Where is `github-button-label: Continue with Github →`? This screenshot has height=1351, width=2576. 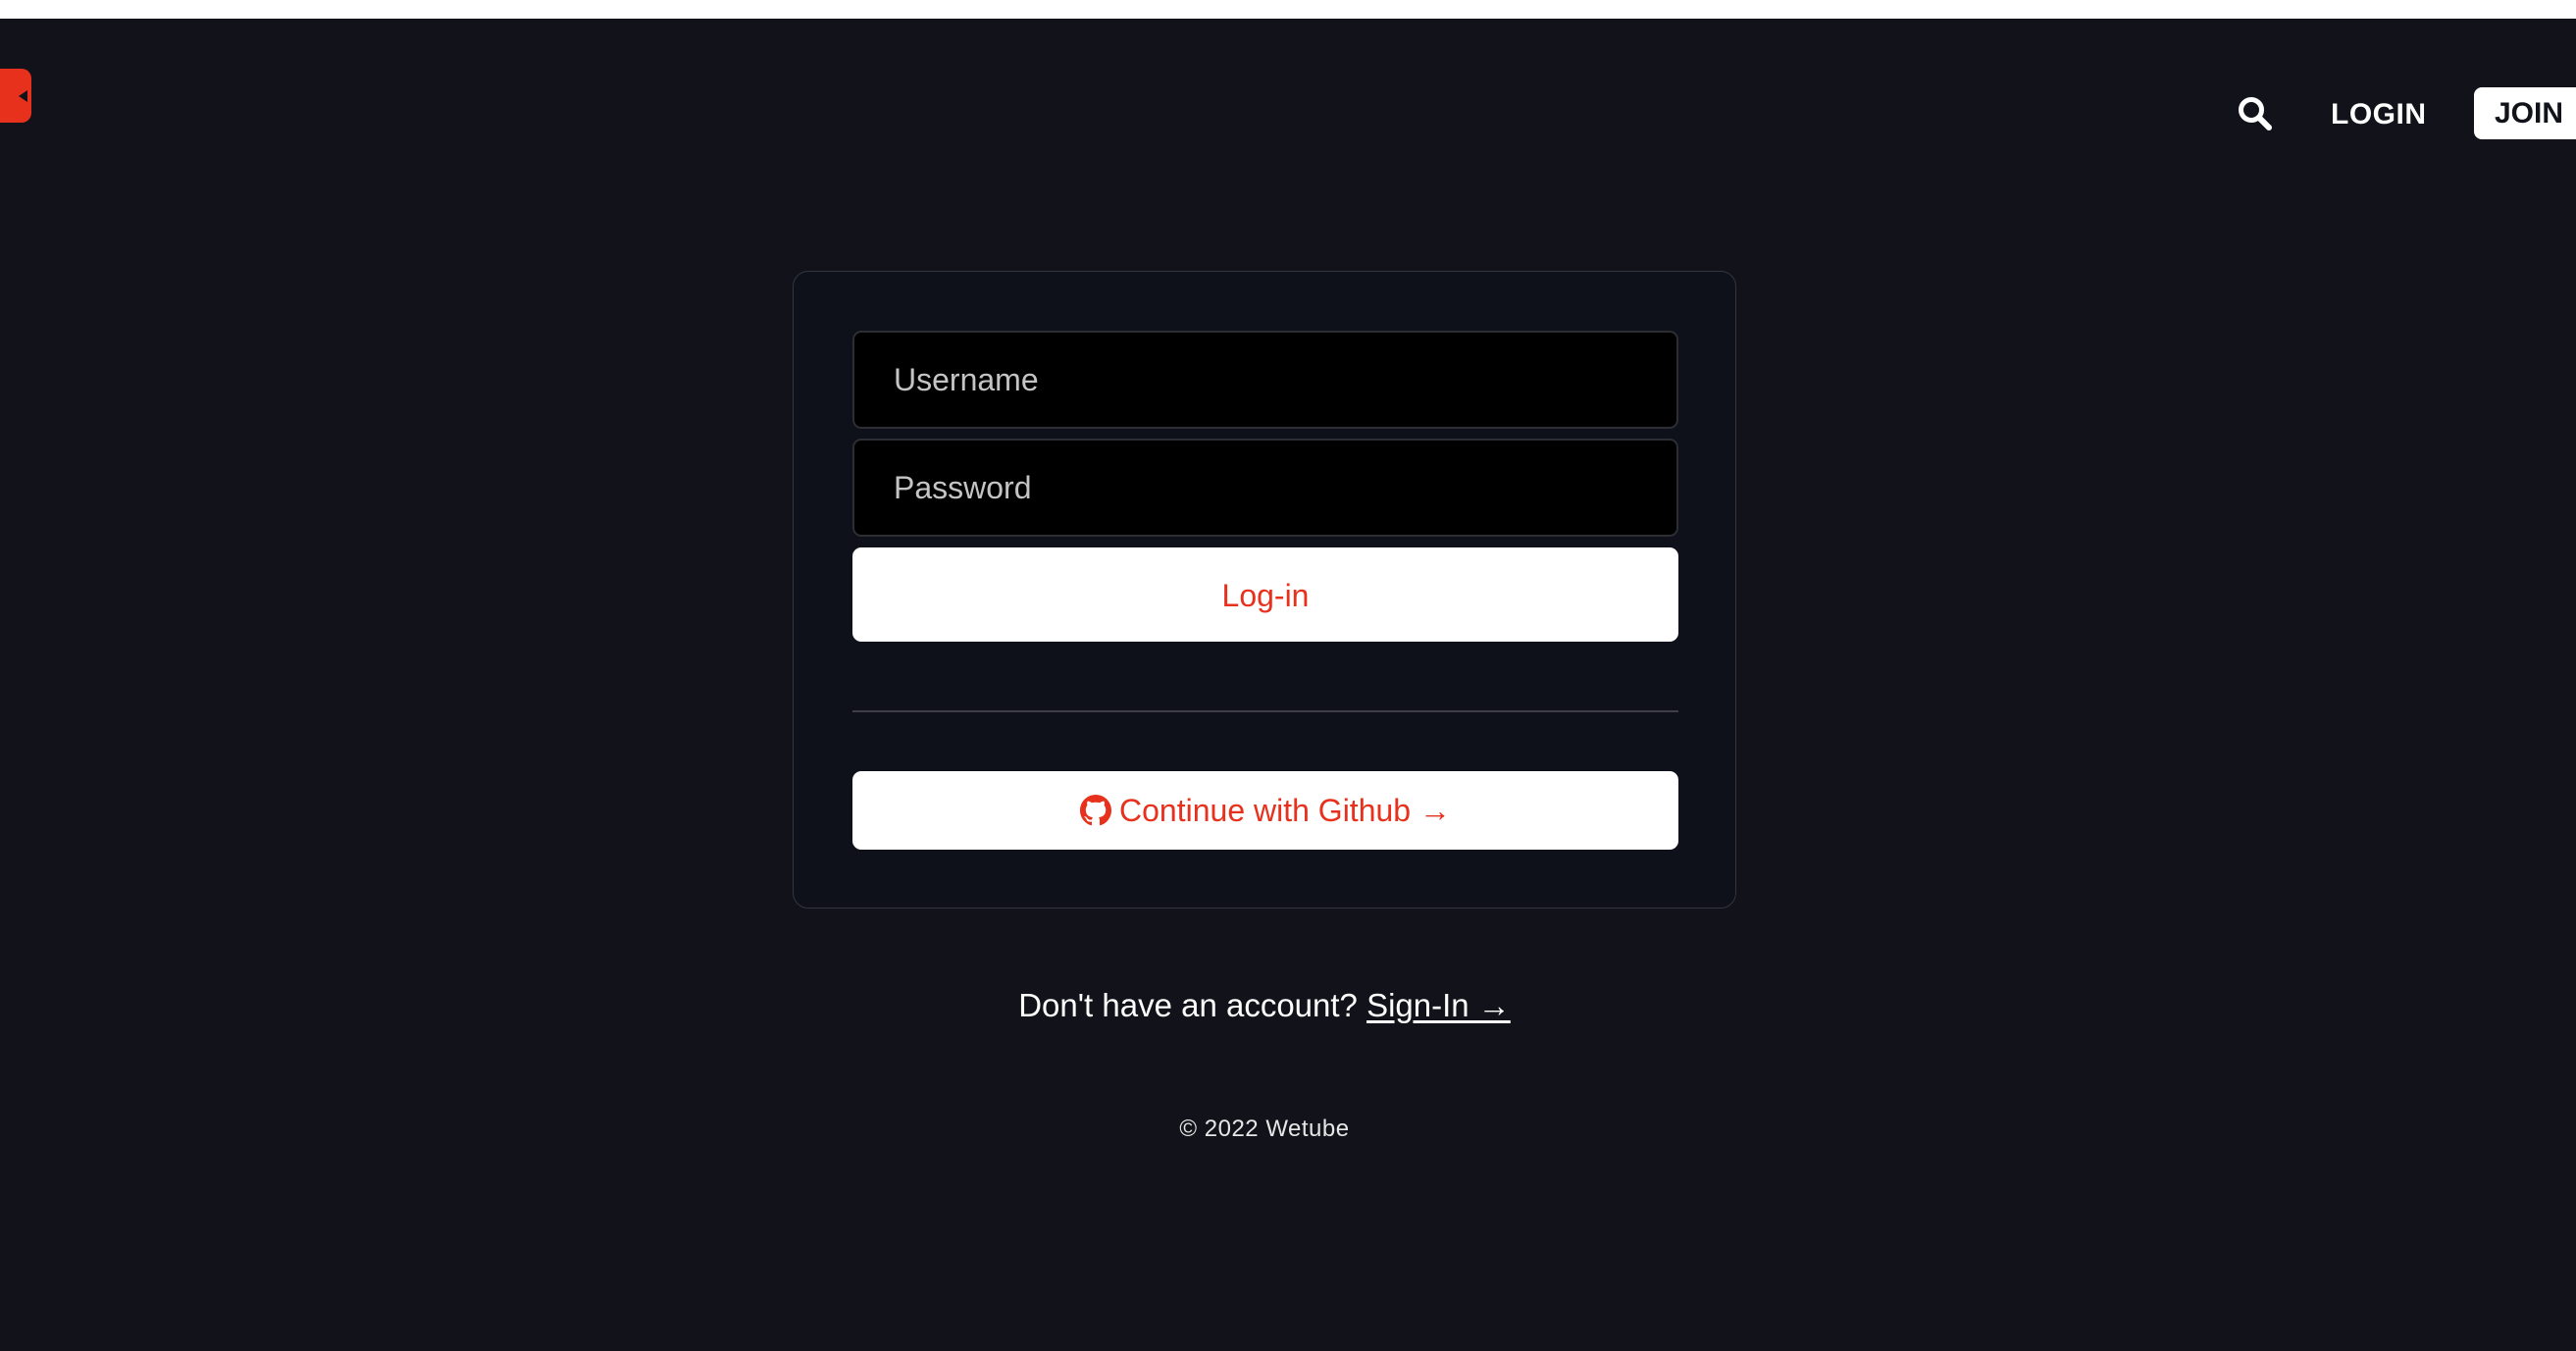 github-button-label: Continue with Github → is located at coordinates (1285, 810).